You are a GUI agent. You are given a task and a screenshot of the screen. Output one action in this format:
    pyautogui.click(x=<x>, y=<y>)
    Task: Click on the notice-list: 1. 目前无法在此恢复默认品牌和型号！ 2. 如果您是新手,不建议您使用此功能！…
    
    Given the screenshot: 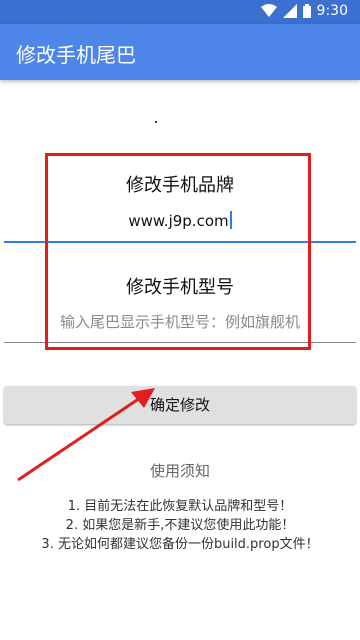 What is the action you would take?
    pyautogui.click(x=180, y=525)
    